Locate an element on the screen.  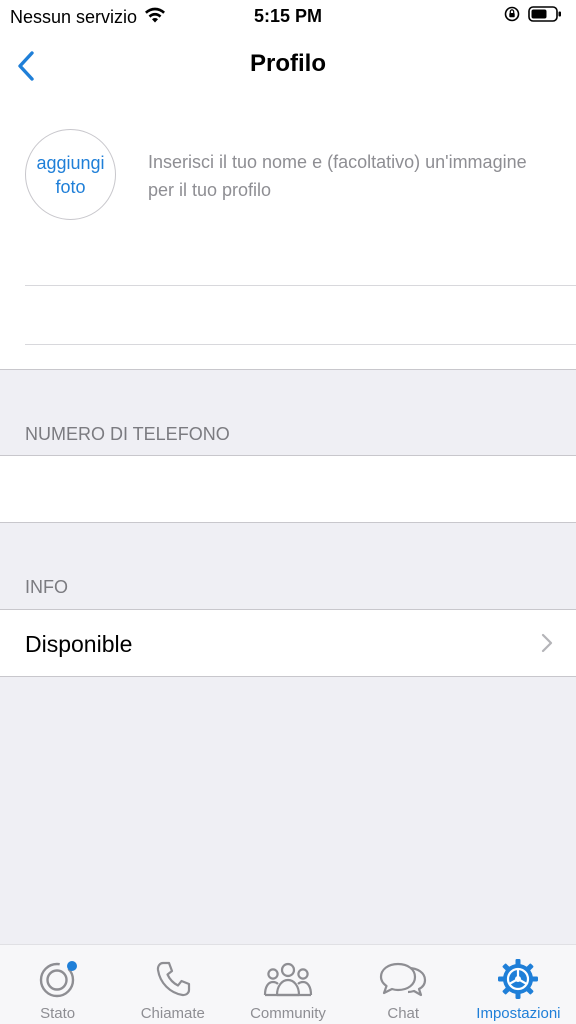
community-icon is located at coordinates (288, 979).